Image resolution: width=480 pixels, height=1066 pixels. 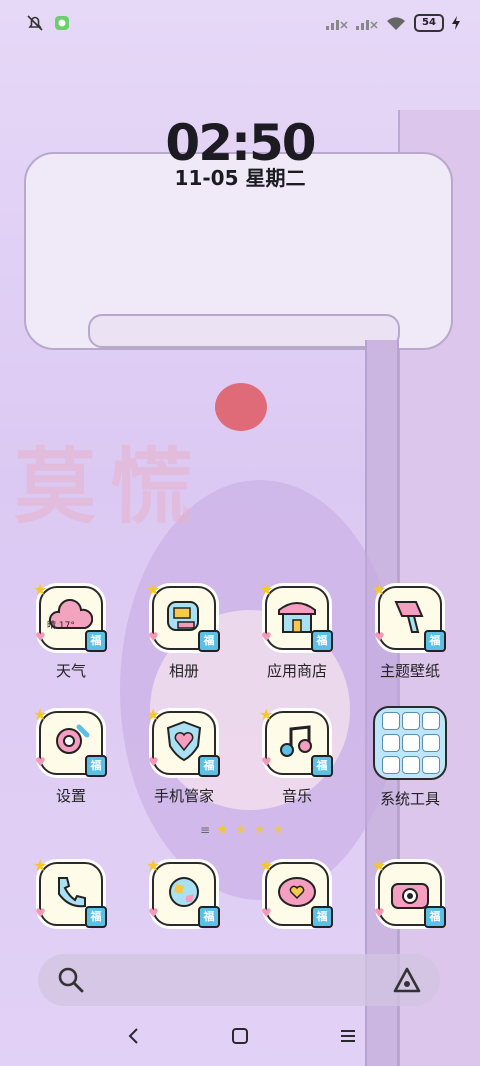 I want to click on app-gallery: ★ ♥ 福 相册, so click(x=184, y=630).